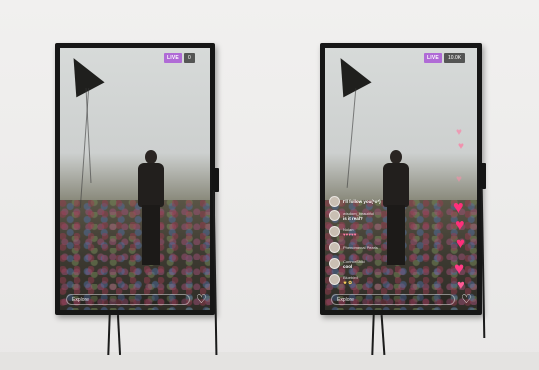 Image resolution: width=539 pixels, height=370 pixels. What do you see at coordinates (455, 58) in the screenshot?
I see `viewer-count-badge: 10.0K` at bounding box center [455, 58].